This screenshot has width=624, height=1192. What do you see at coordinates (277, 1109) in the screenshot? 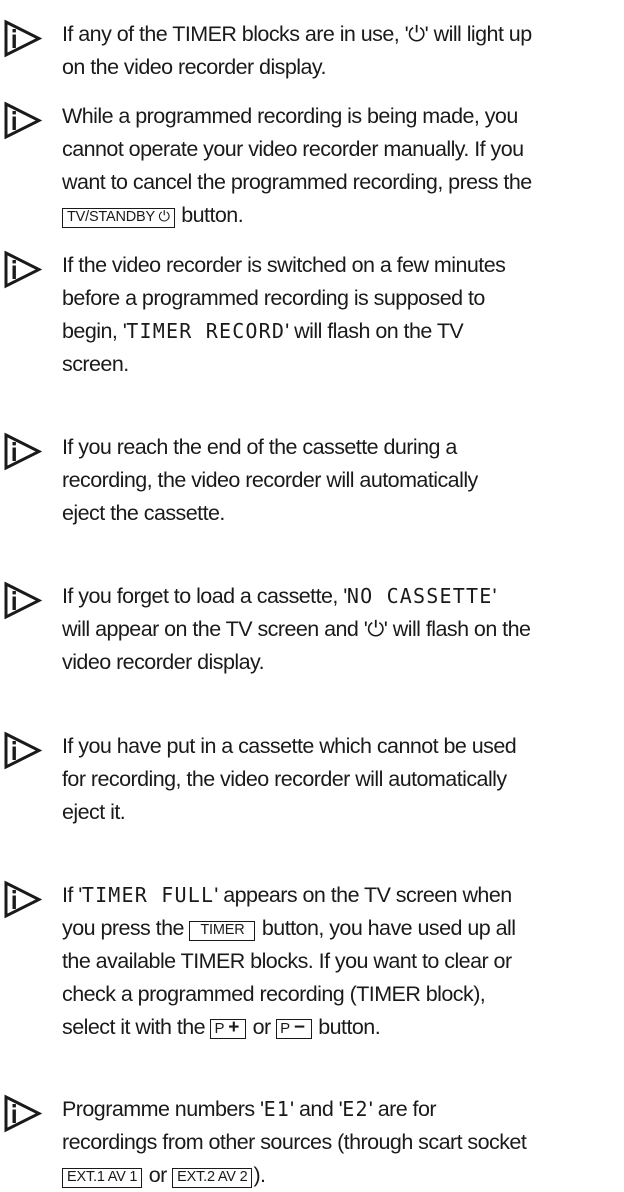
I see `screen-message: E1` at bounding box center [277, 1109].